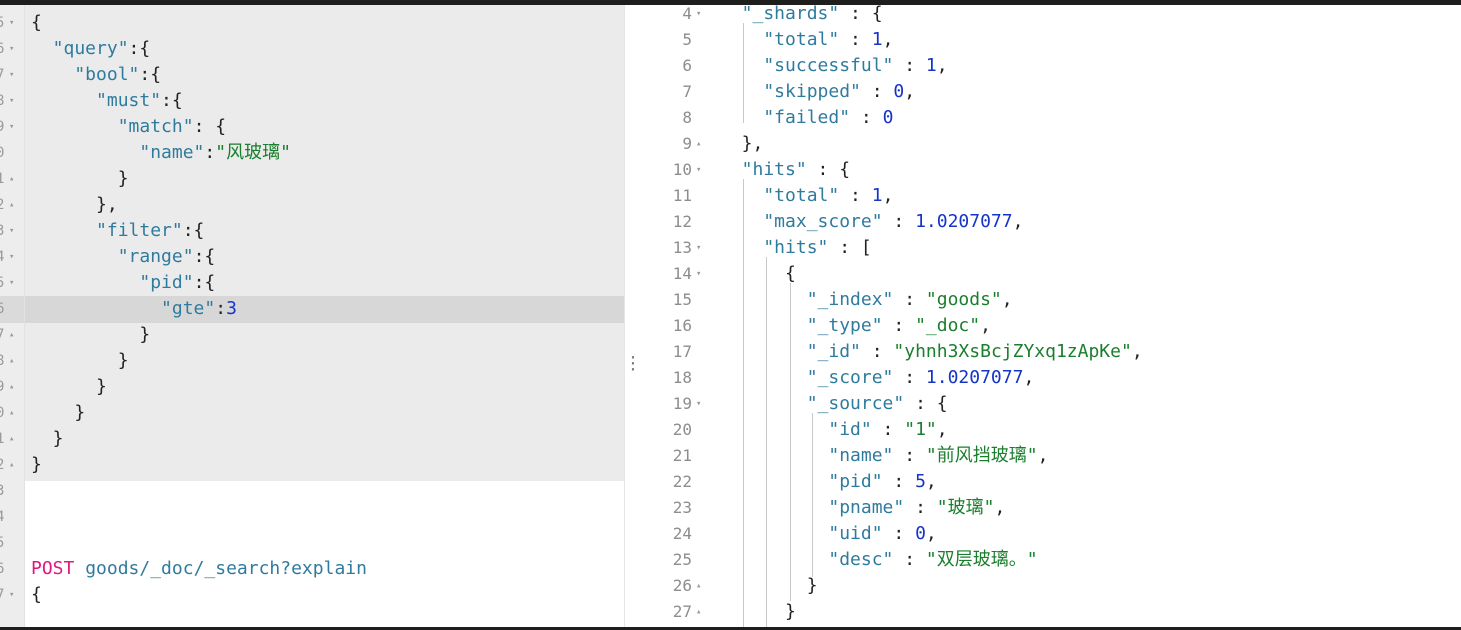  Describe the element at coordinates (312, 387) in the screenshot. I see `request-line: 9 ▴ }` at that location.